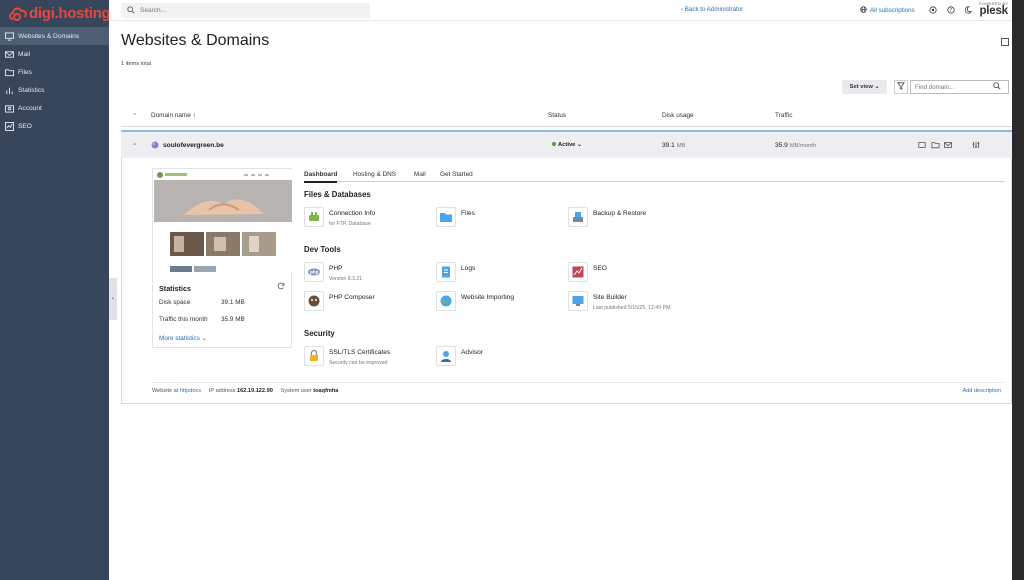 This screenshot has width=1024, height=580. Describe the element at coordinates (54, 126) in the screenshot. I see `sidebar-item-seo: SEO` at that location.